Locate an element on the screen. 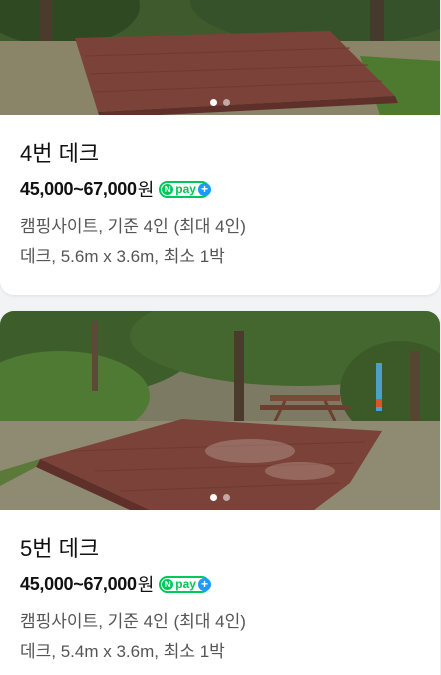 Image resolution: width=441 pixels, height=675 pixels. deck-title: 5번 데크 is located at coordinates (220, 549).